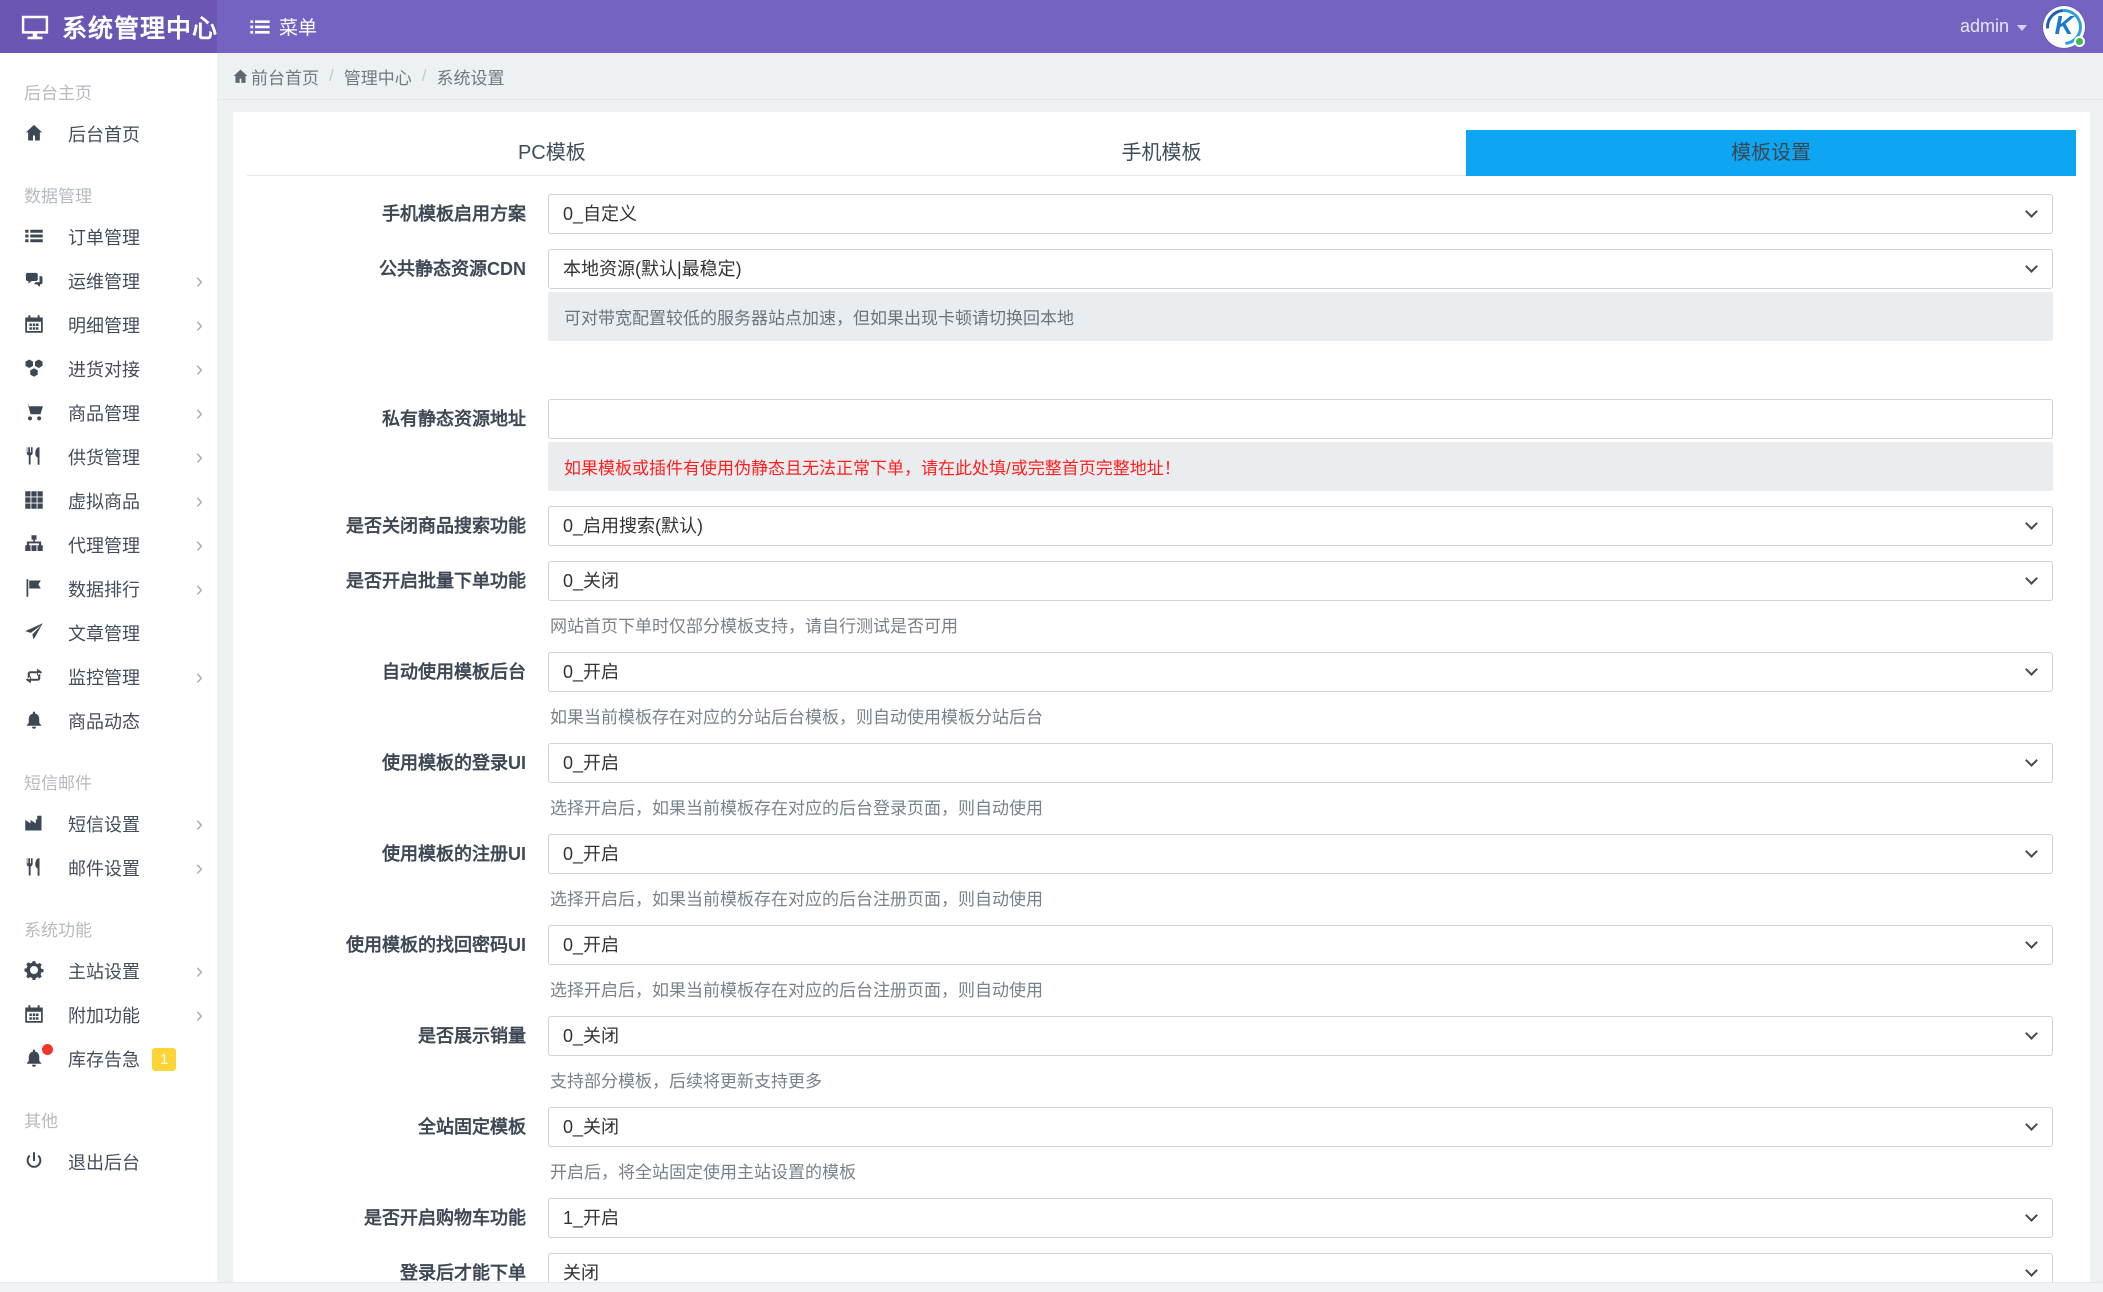  I want to click on select-手机模板启用方案: 0_自定义, so click(1300, 214).